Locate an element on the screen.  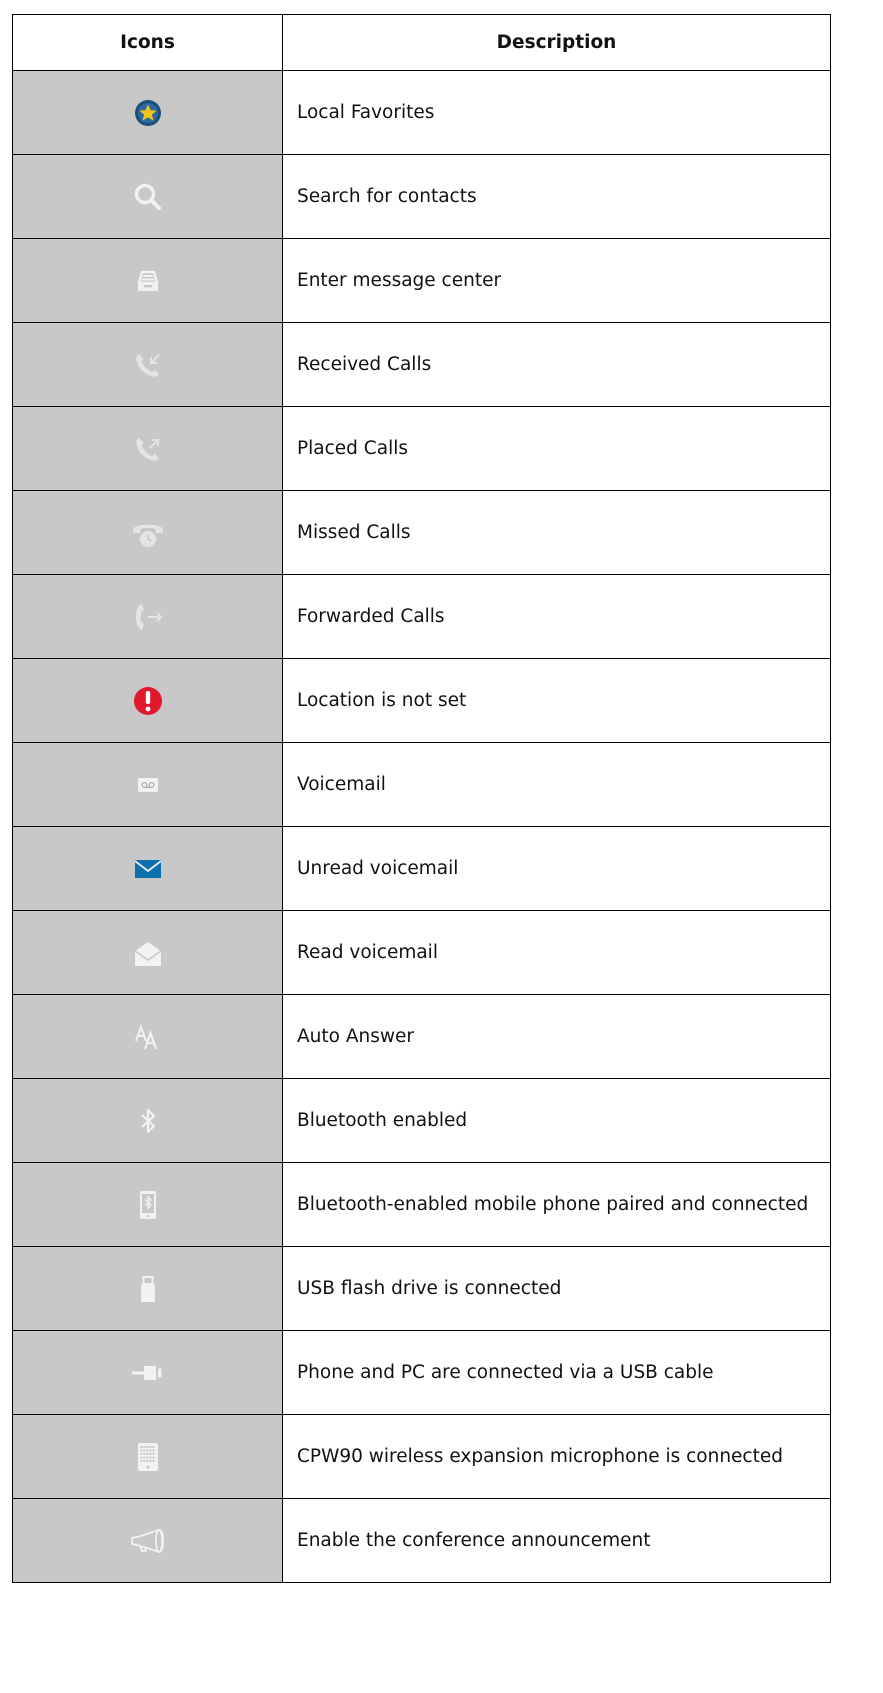
star-favorite-icon is located at coordinates (147, 112).